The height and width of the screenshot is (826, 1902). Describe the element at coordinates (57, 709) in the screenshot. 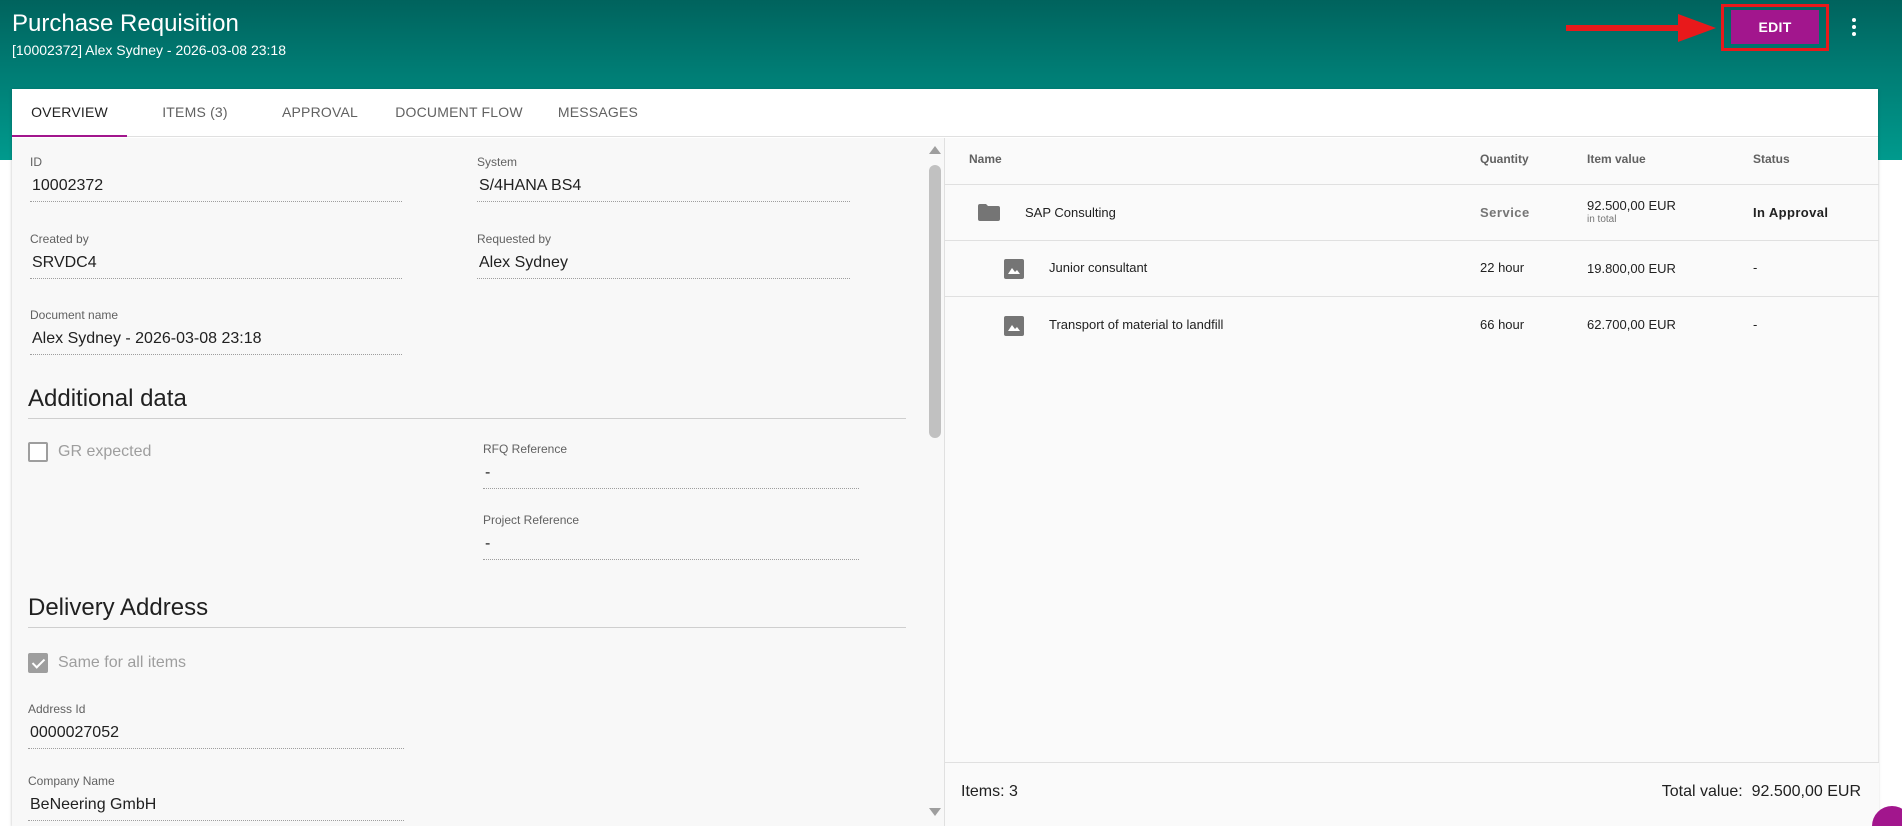

I see `address-id-label: Address Id` at that location.